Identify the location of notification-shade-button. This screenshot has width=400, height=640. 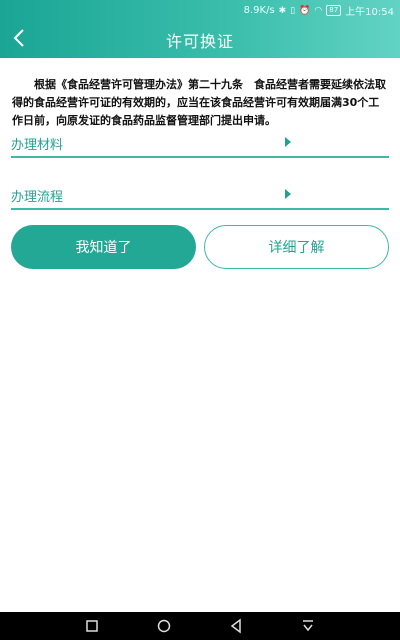
(308, 626).